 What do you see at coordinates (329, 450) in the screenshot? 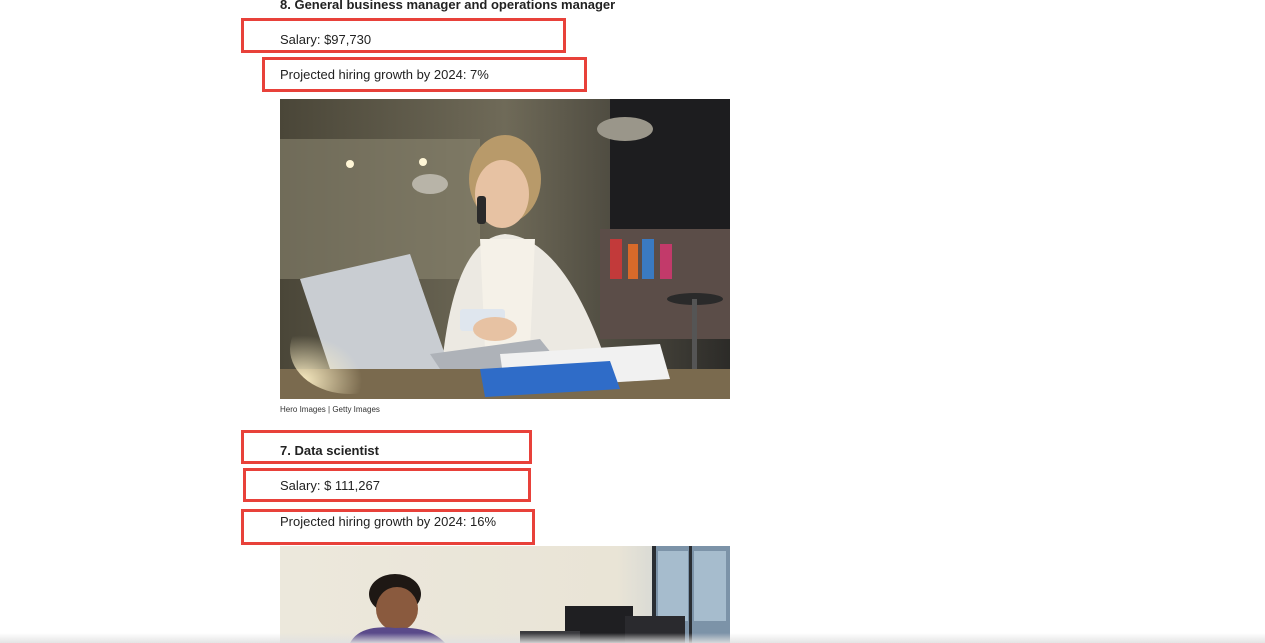
I see `item-7-title: 7. Data scientist` at bounding box center [329, 450].